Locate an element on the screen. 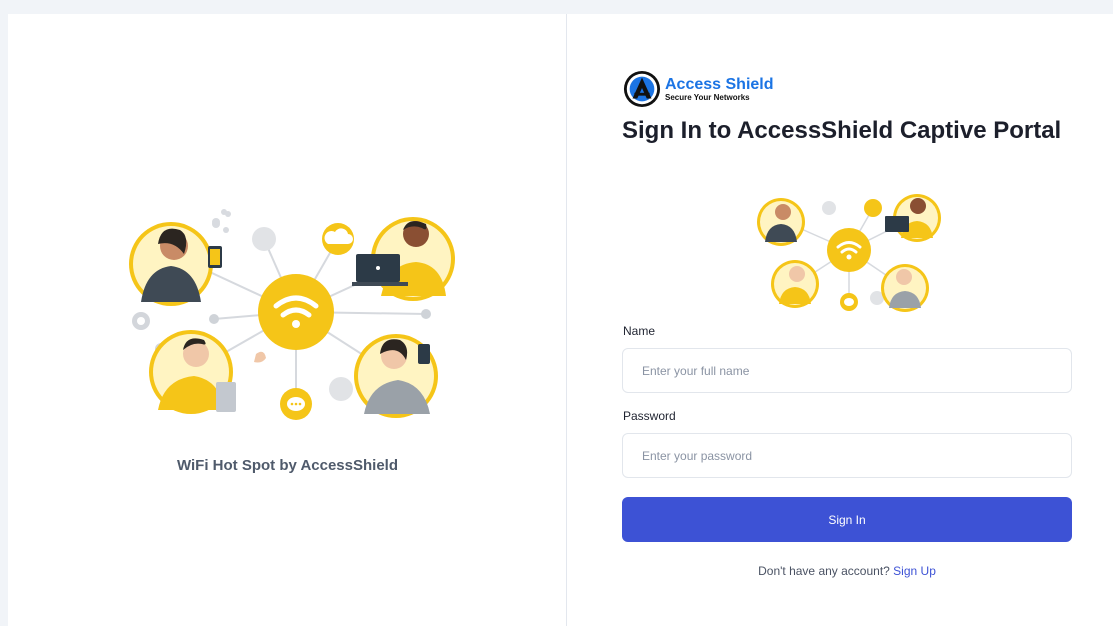 The image size is (1113, 626). brand-name: Access Shield is located at coordinates (719, 84).